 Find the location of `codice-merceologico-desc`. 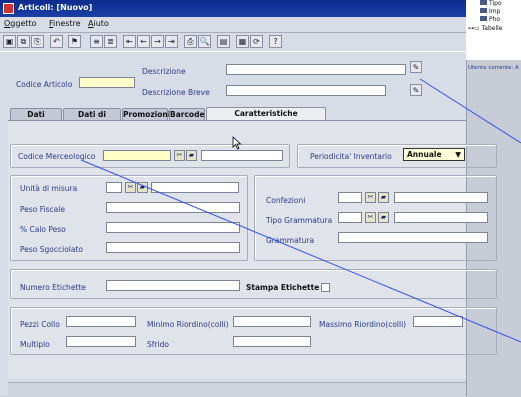

codice-merceologico-desc is located at coordinates (242, 155).